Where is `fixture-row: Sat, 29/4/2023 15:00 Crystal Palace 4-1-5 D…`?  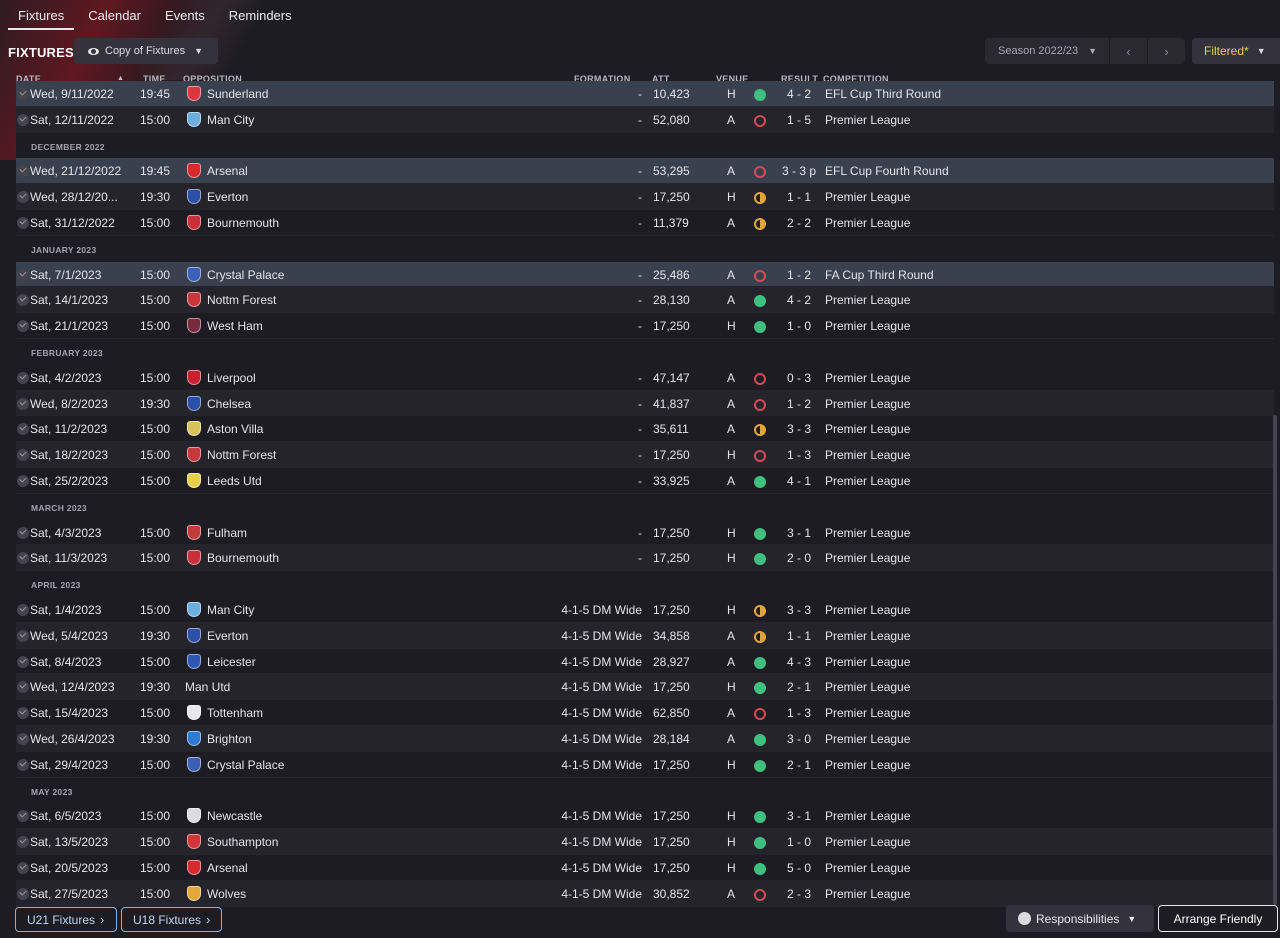 fixture-row: Sat, 29/4/2023 15:00 Crystal Palace 4-1-5 D… is located at coordinates (645, 765).